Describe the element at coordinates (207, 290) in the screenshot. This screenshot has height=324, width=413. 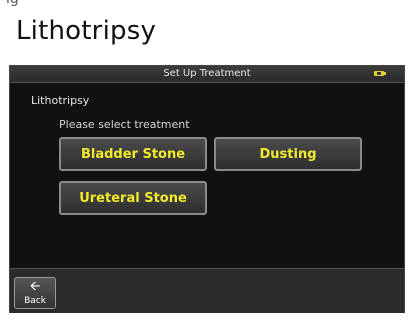
I see `bottom-bar: 🡨 Back` at that location.